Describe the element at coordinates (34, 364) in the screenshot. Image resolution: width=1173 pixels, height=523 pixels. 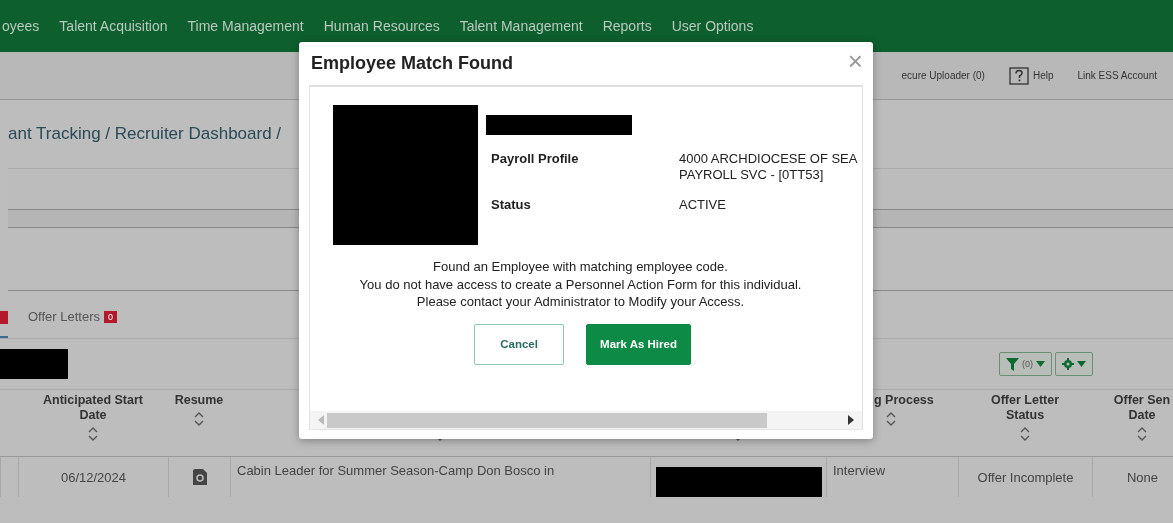
I see `redacted-block` at that location.